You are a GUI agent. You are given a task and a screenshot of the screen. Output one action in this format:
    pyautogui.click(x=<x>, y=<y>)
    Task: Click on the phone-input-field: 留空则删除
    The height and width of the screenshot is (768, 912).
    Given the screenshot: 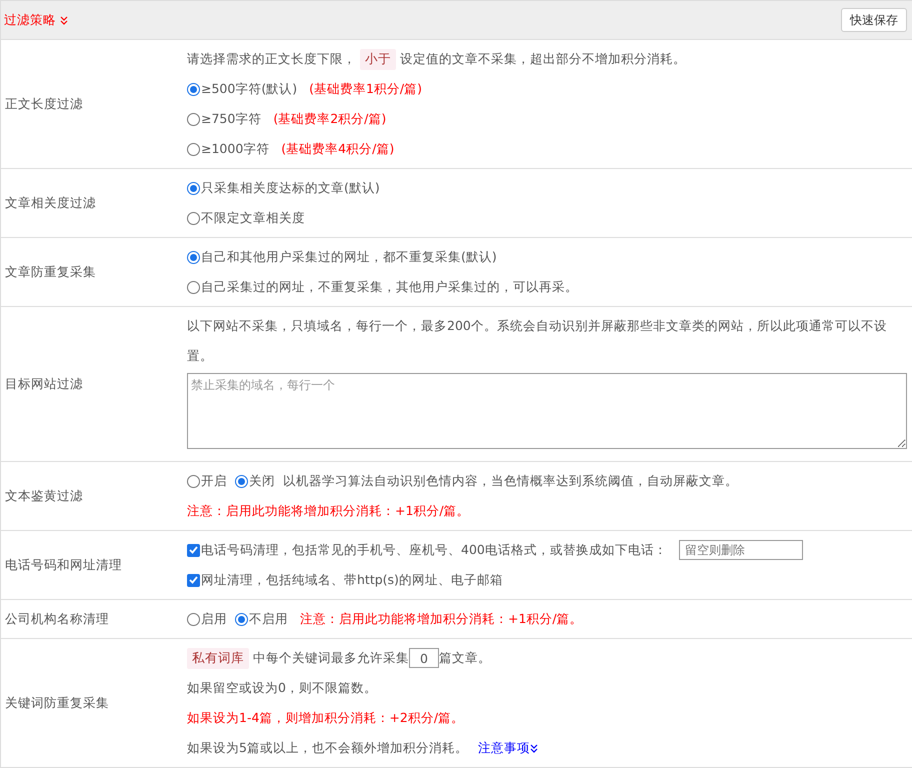 What is the action you would take?
    pyautogui.click(x=740, y=550)
    